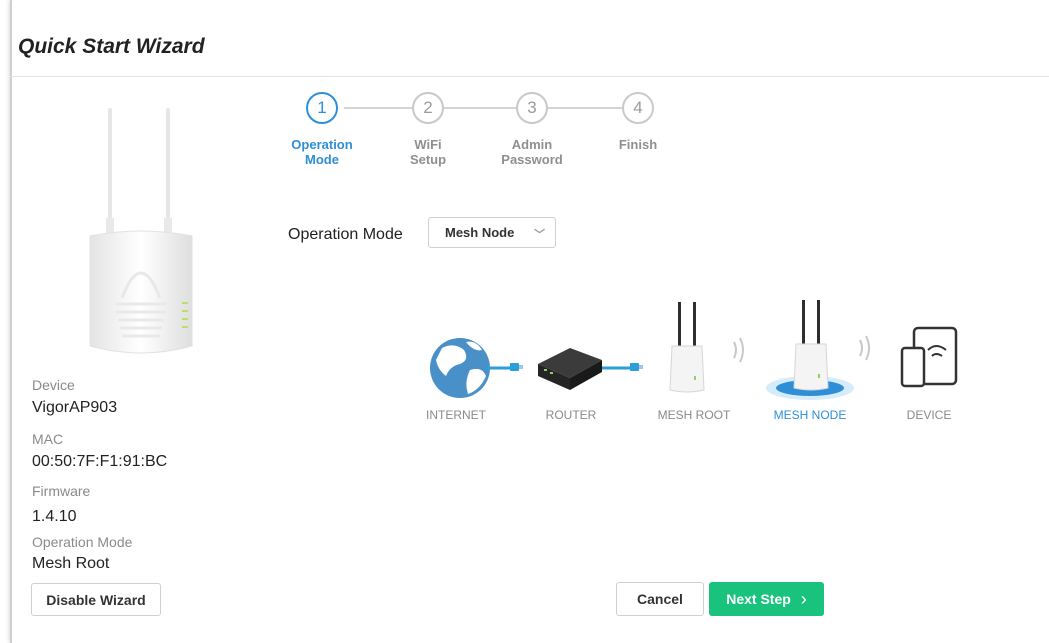 The image size is (1049, 643). What do you see at coordinates (539, 235) in the screenshot?
I see `chevron-down-icon: ﹀` at bounding box center [539, 235].